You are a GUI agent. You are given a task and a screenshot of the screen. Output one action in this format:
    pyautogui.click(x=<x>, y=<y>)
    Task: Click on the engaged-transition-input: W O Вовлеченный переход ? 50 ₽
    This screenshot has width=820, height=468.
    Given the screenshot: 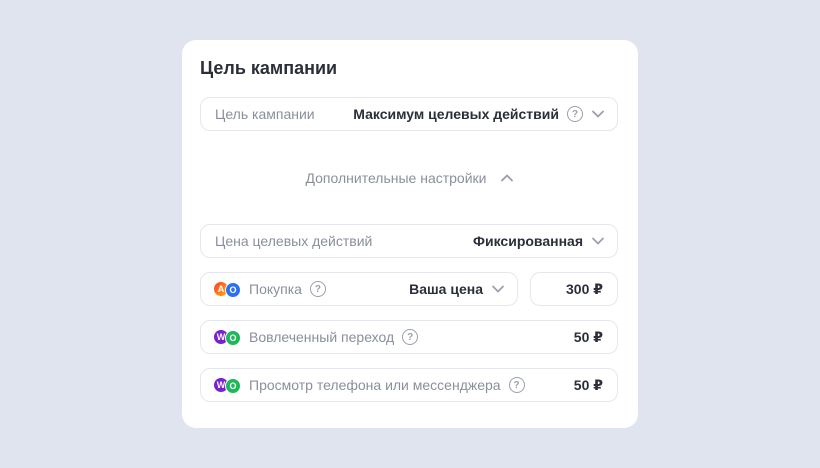 What is the action you would take?
    pyautogui.click(x=409, y=337)
    